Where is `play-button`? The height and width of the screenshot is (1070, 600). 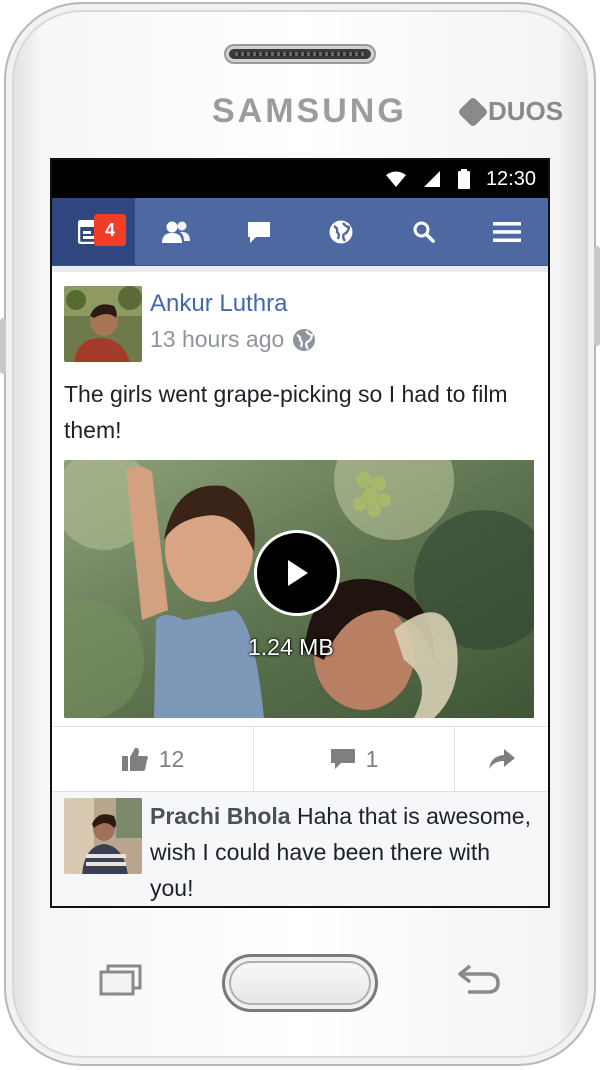
play-button is located at coordinates (297, 573).